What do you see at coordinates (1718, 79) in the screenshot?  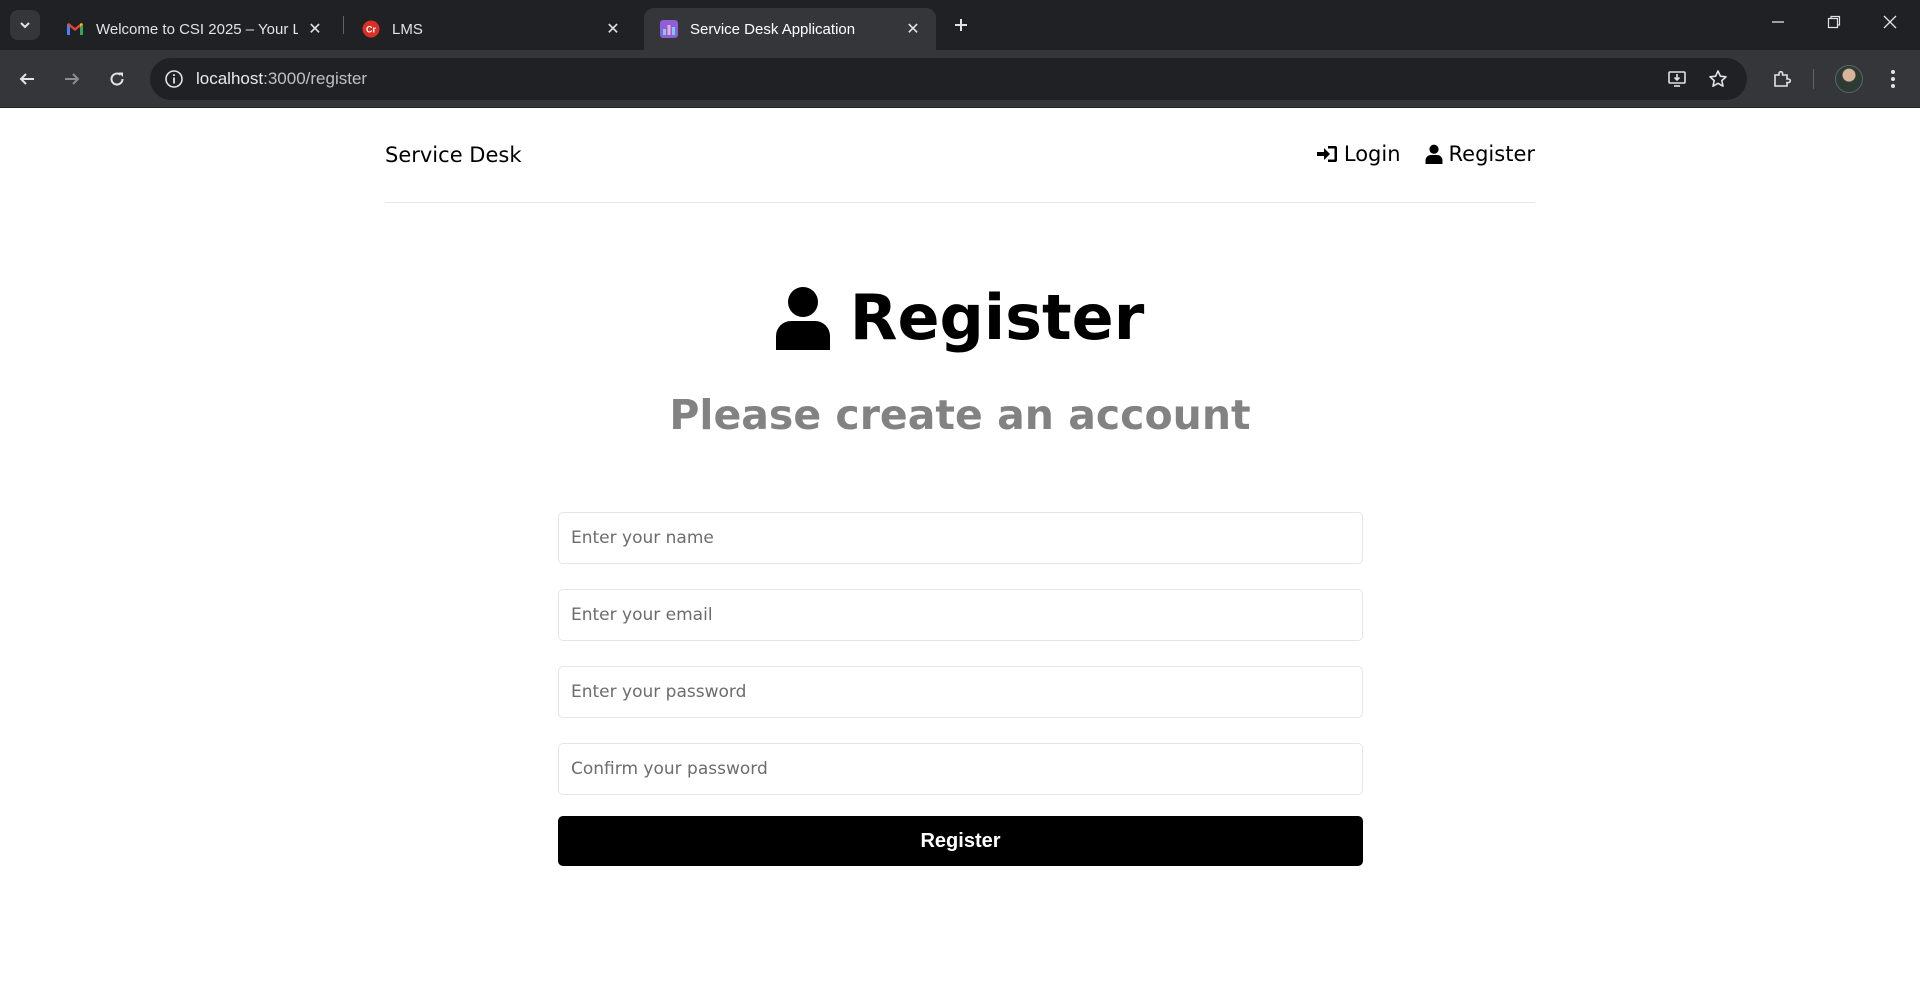 I see `bookmark-star-icon` at bounding box center [1718, 79].